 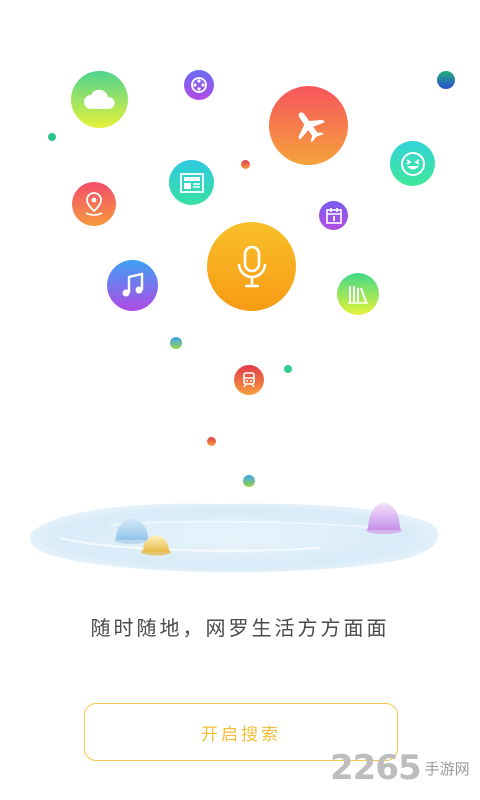 I want to click on watermark: 2265 手游网, so click(x=405, y=768).